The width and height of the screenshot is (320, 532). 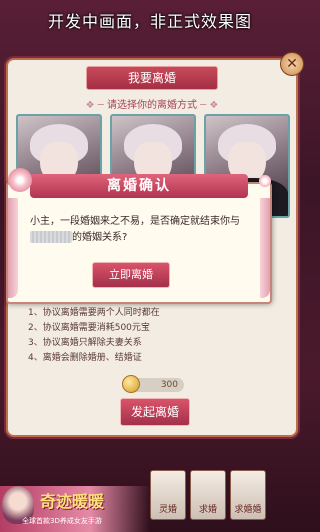 I want to click on close-icon: ✕, so click(x=292, y=64).